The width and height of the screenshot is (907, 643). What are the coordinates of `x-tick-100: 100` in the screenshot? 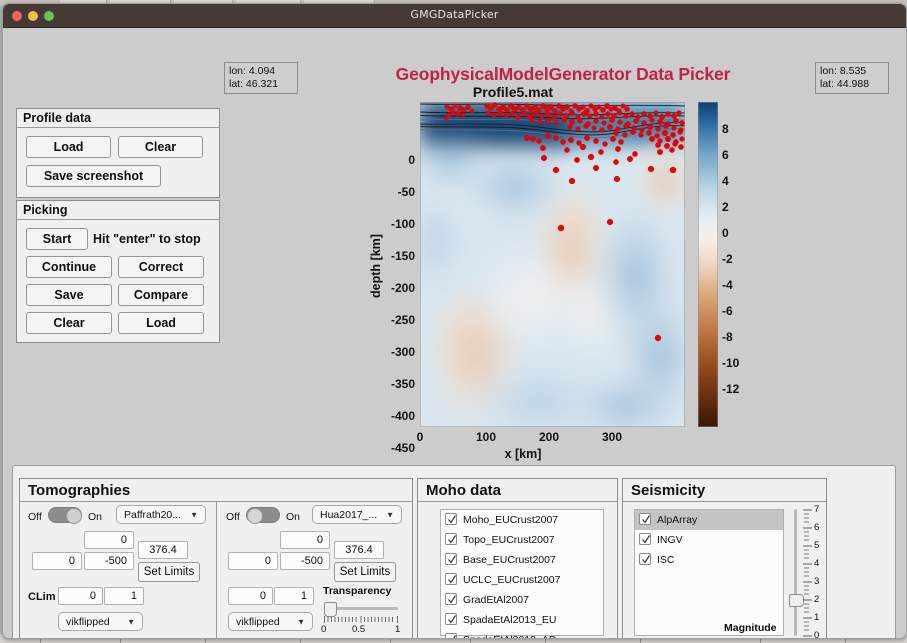 It's located at (486, 437).